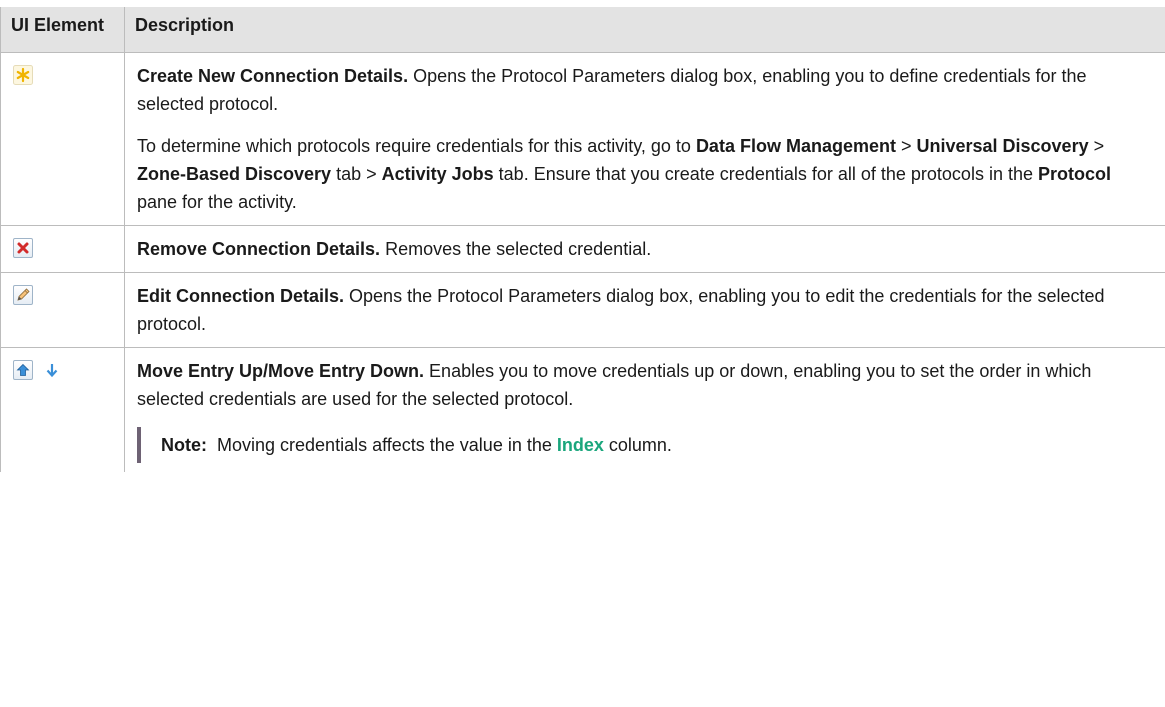 The height and width of the screenshot is (707, 1165). Describe the element at coordinates (1002, 146) in the screenshot. I see `menu-path-universal-discovery: Universal Discovery` at that location.